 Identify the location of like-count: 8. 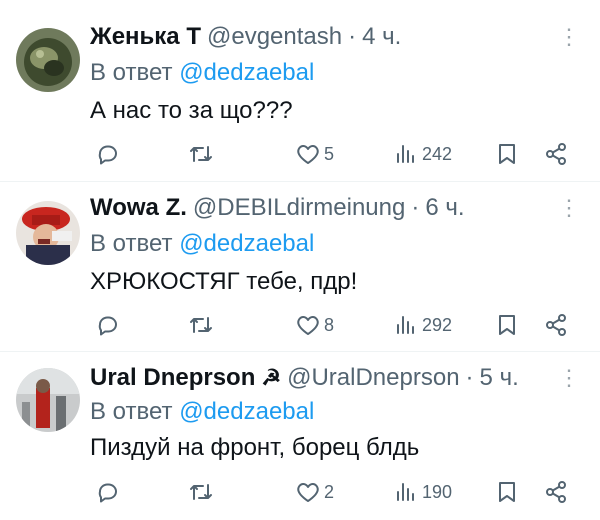
(329, 324).